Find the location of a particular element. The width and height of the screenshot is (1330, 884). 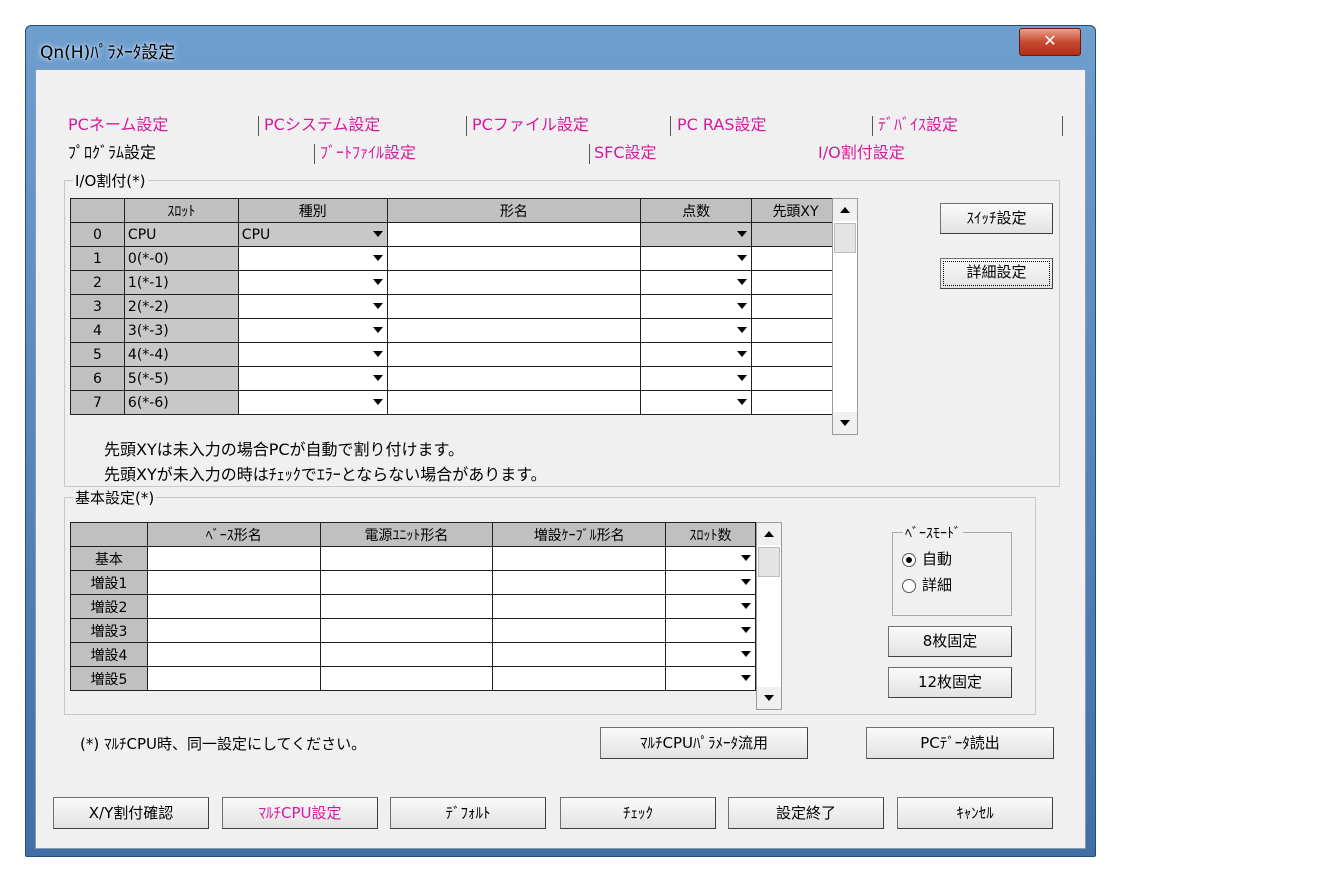

io-table-scrollbar is located at coordinates (845, 316).